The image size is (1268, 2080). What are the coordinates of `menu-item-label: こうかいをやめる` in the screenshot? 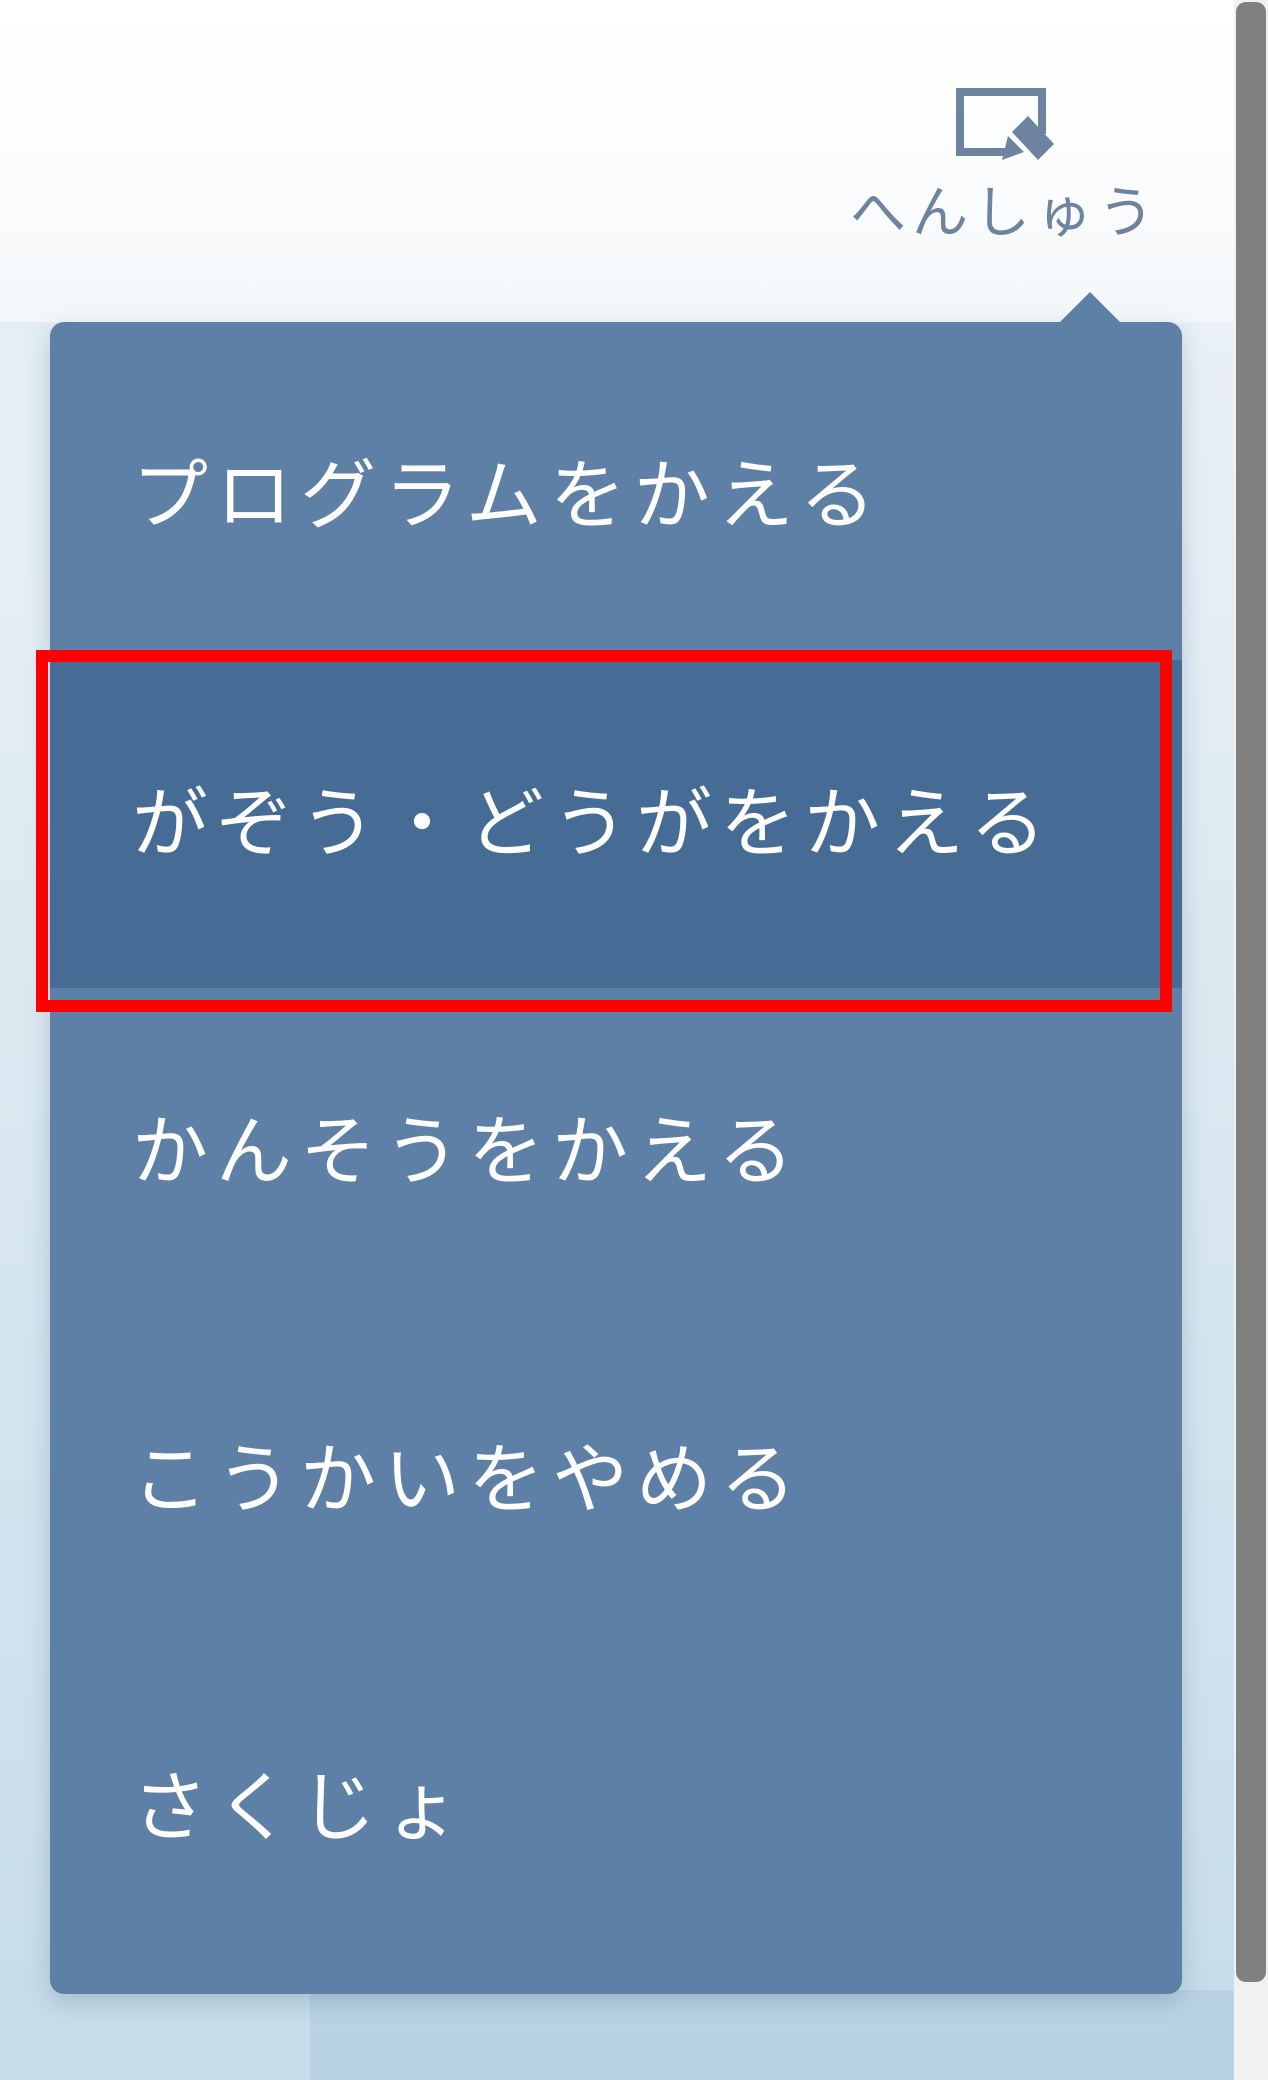 It's located at (468, 1479).